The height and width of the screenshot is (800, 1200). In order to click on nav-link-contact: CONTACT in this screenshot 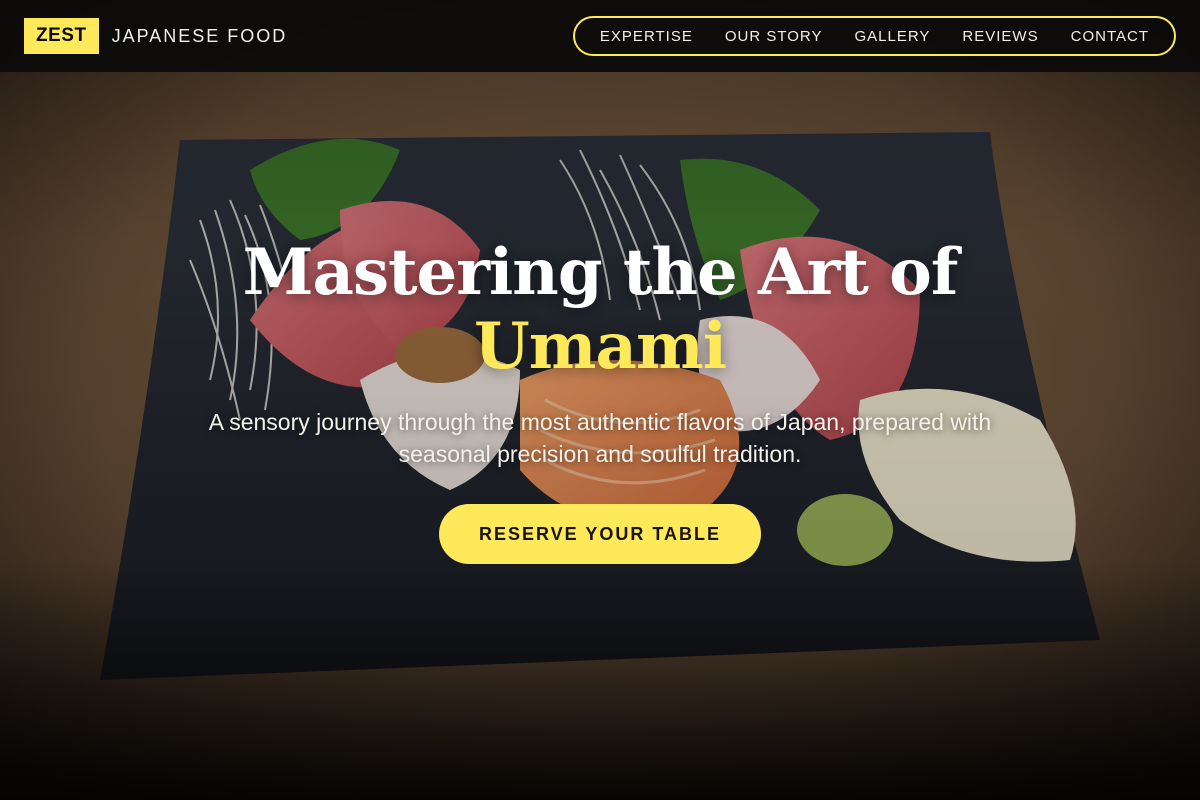, I will do `click(1110, 36)`.